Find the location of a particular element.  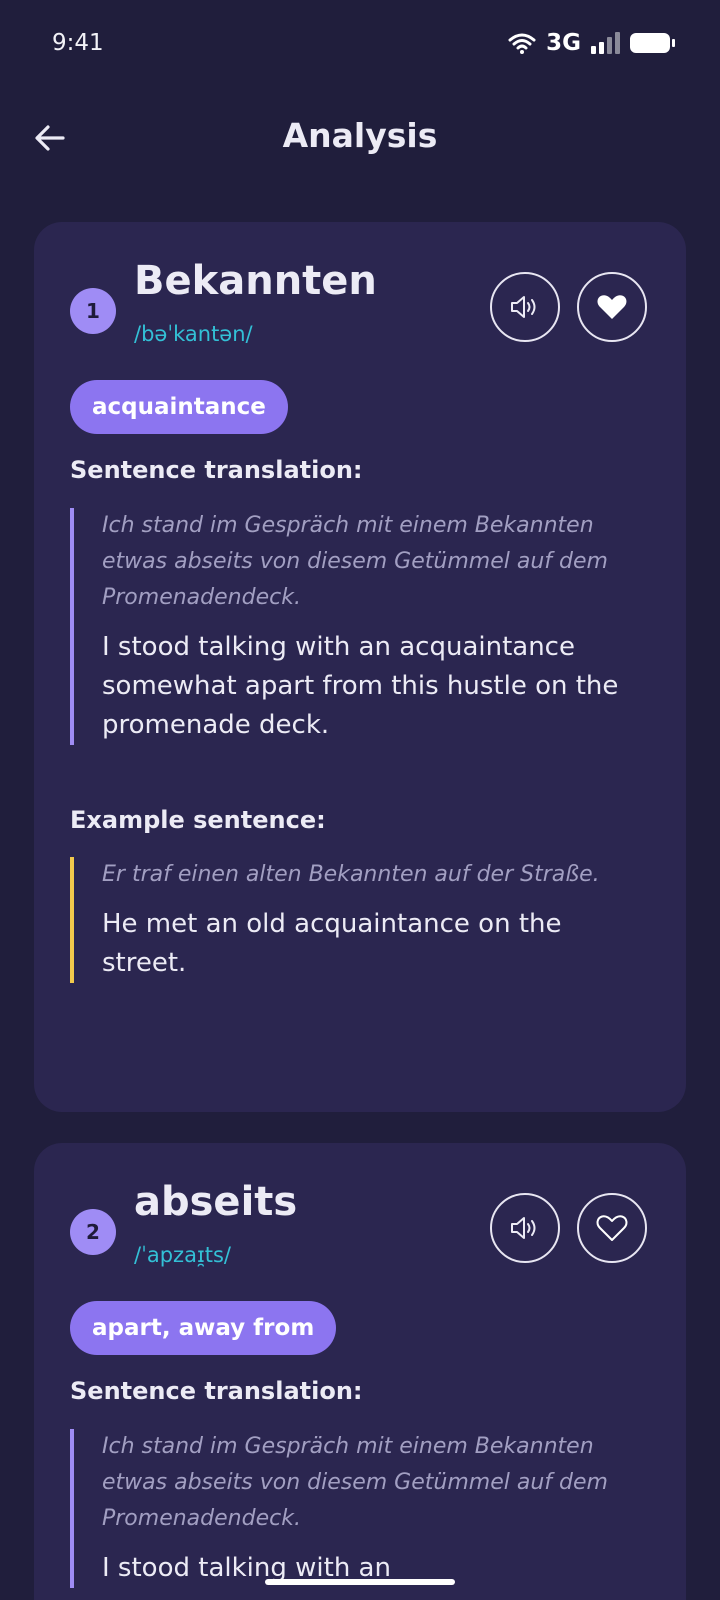

battery-icon is located at coordinates (652, 43).